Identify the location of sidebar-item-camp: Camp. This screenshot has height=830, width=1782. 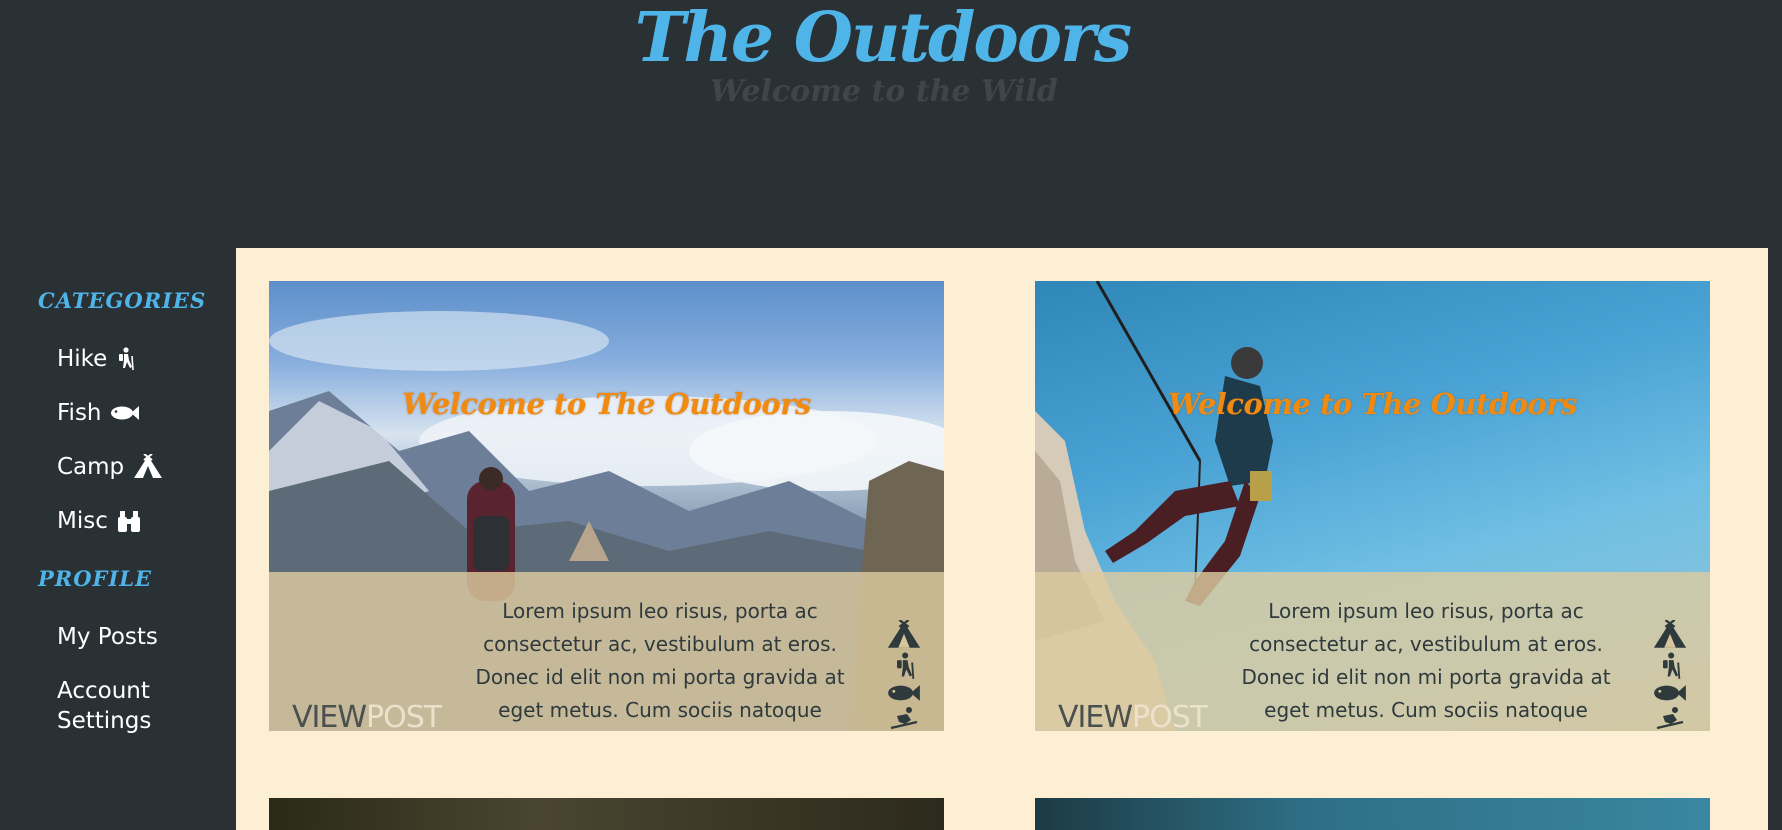
(110, 467).